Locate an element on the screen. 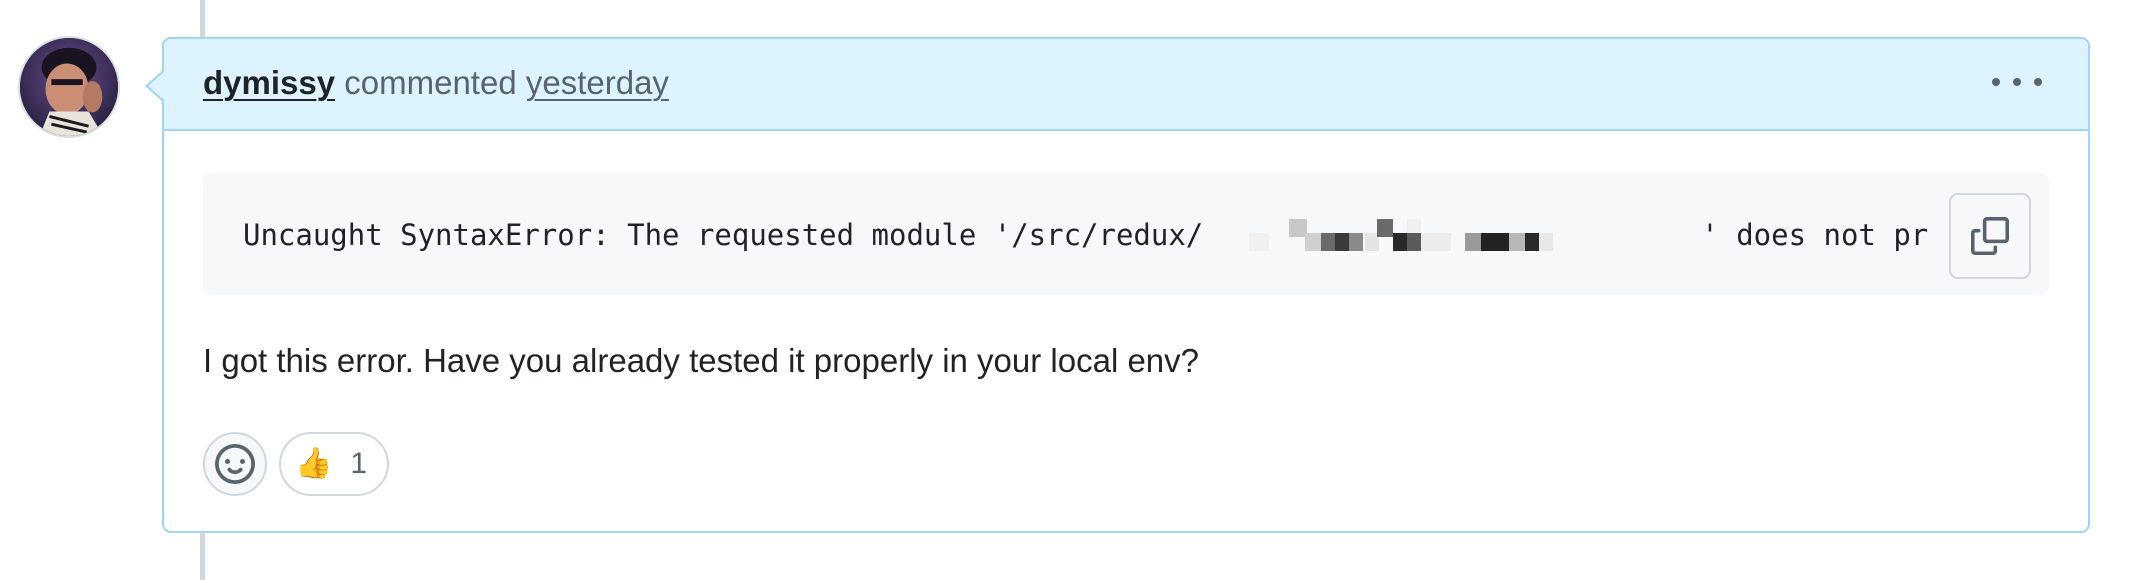  thumbs-up-reaction-button: 👍 1 is located at coordinates (334, 464).